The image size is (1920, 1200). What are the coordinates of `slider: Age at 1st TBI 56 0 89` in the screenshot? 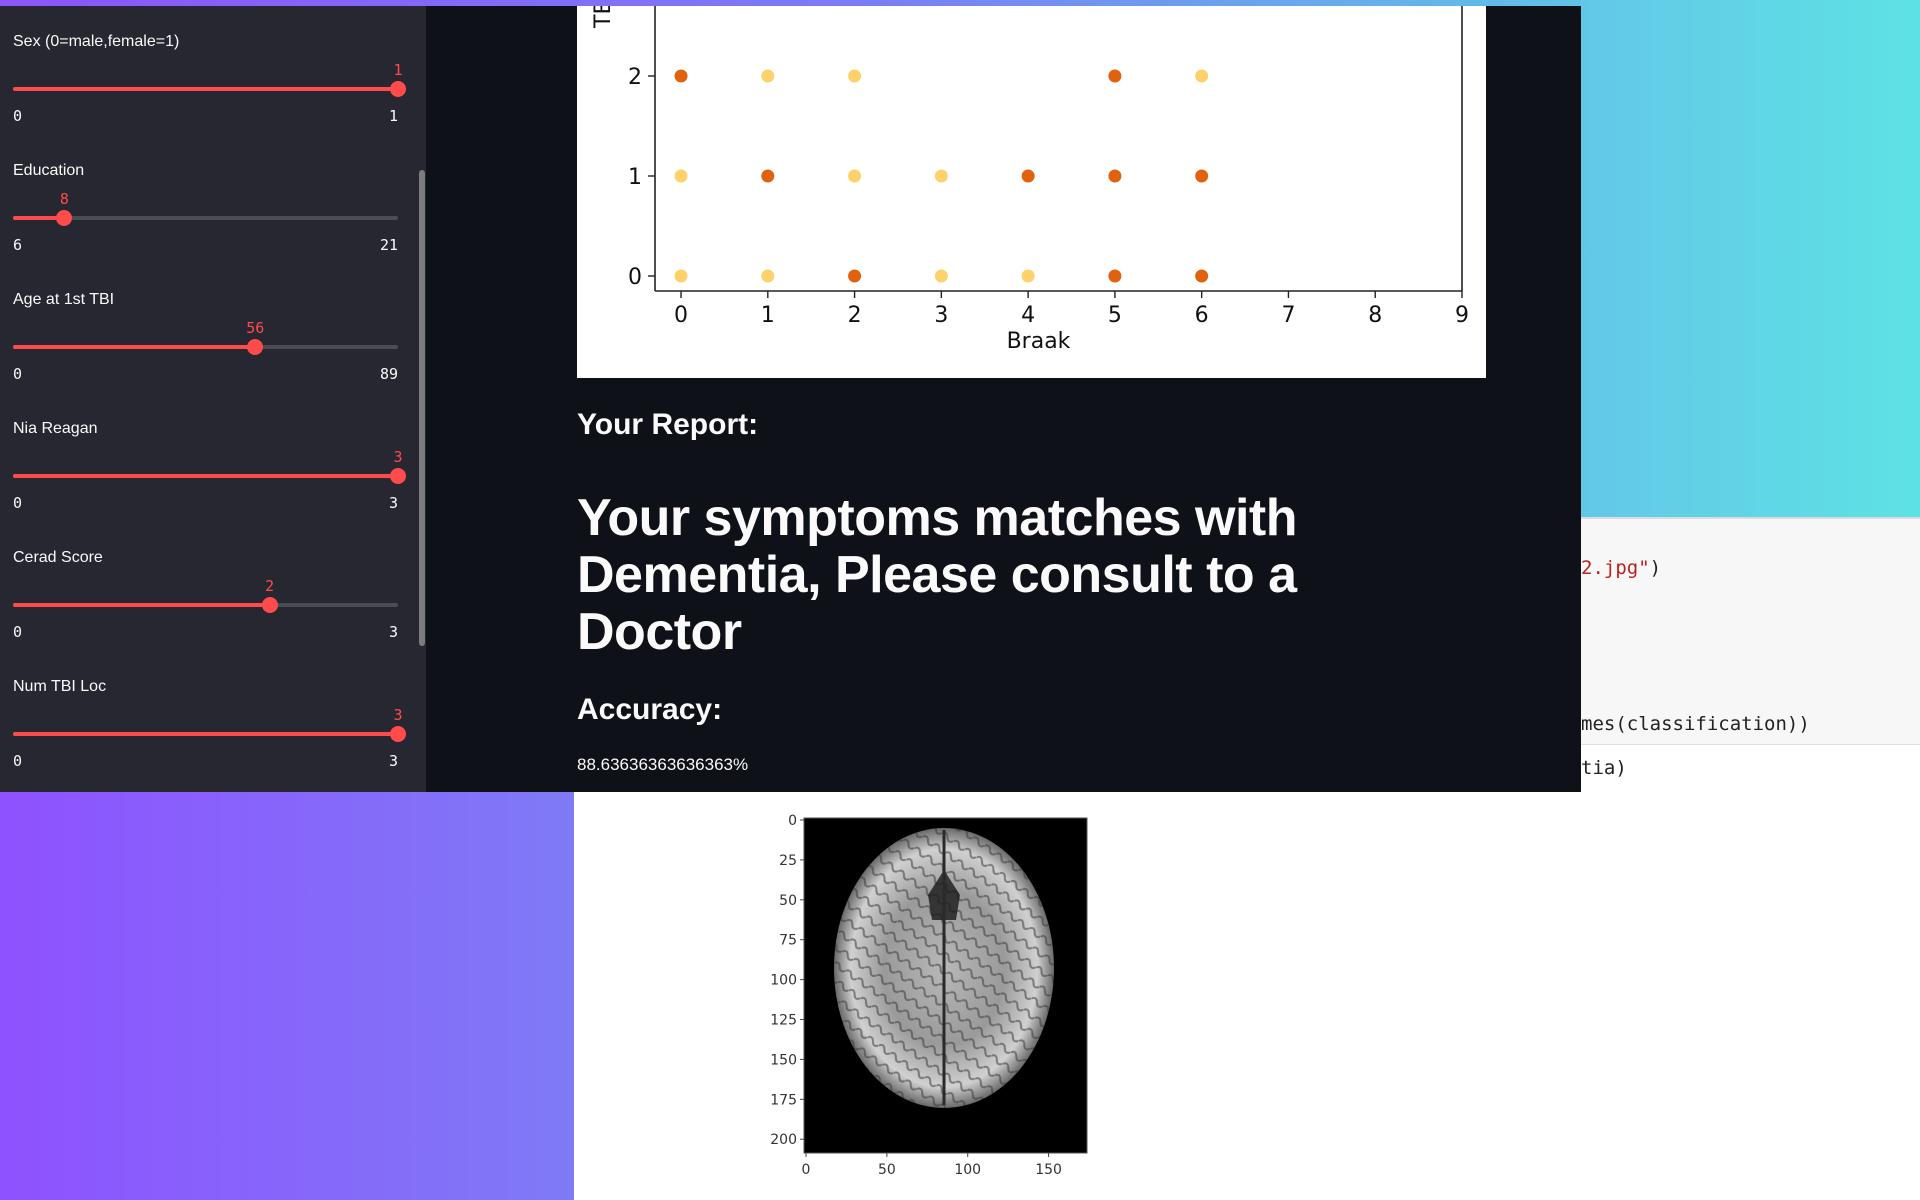 It's located at (205, 351).